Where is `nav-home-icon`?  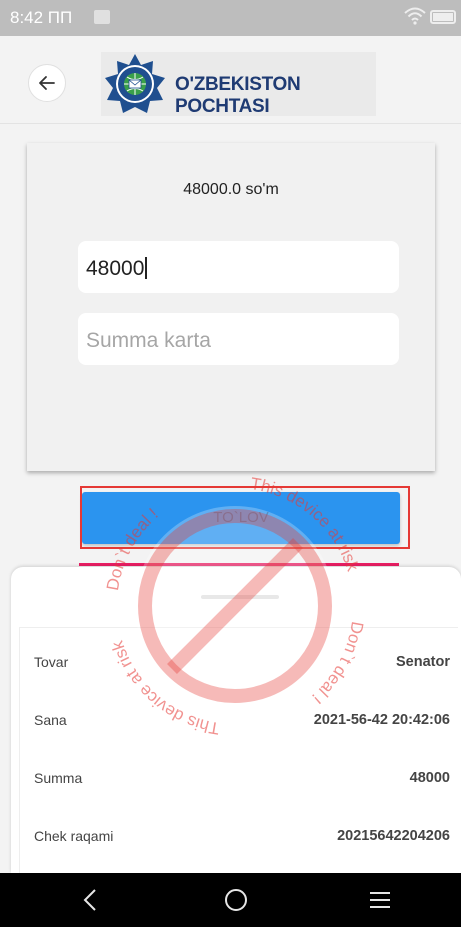
nav-home-icon is located at coordinates (236, 900).